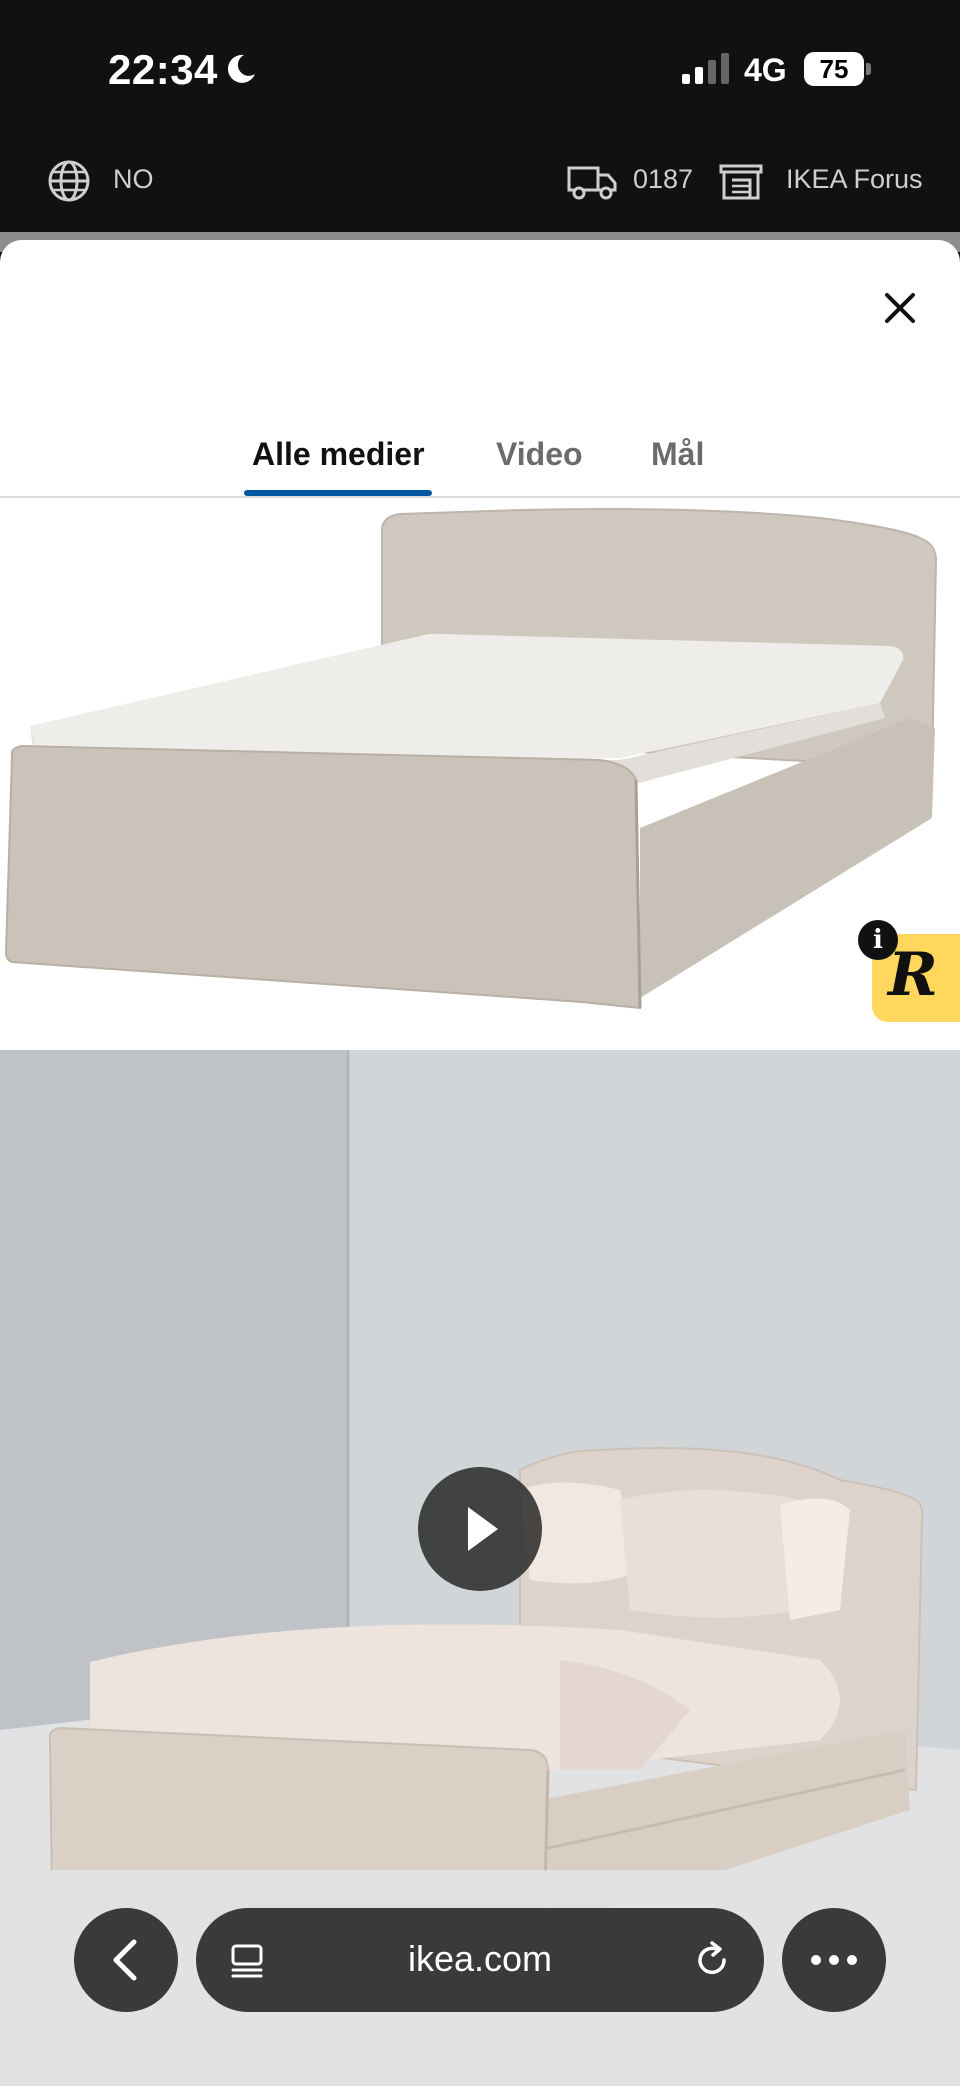 The image size is (960, 2086). I want to click on back-button, so click(126, 1960).